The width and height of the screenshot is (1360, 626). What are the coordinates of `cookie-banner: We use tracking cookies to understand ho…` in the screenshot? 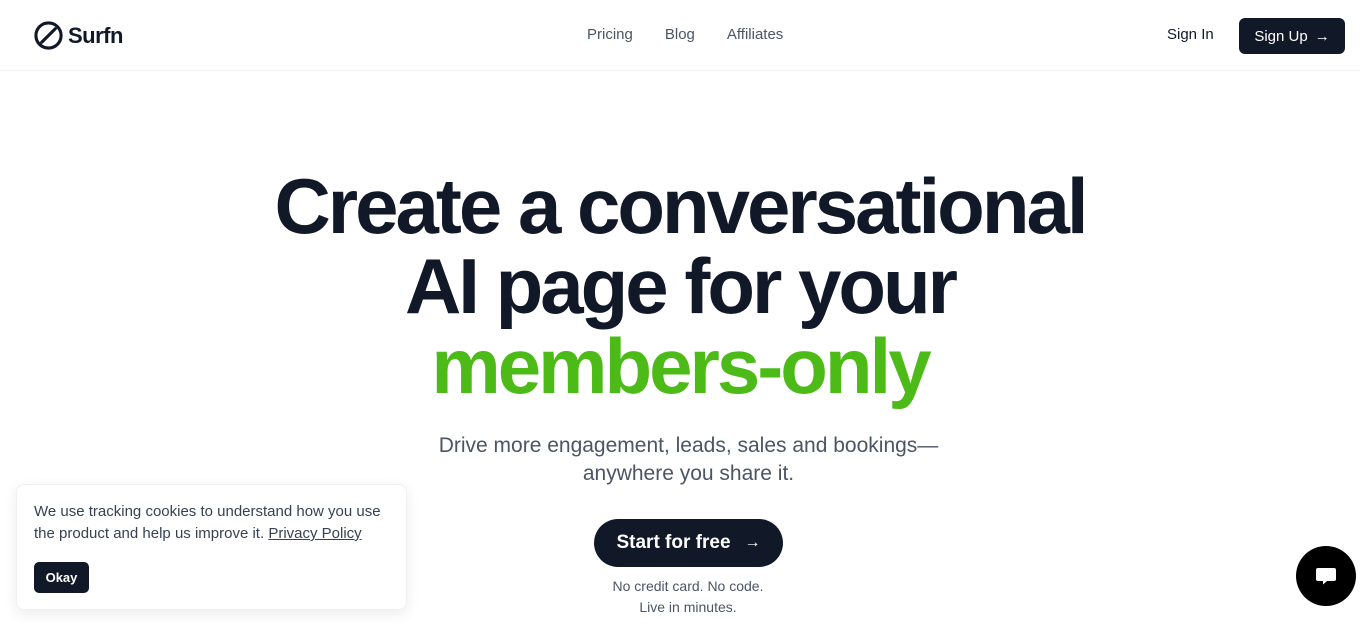 It's located at (211, 547).